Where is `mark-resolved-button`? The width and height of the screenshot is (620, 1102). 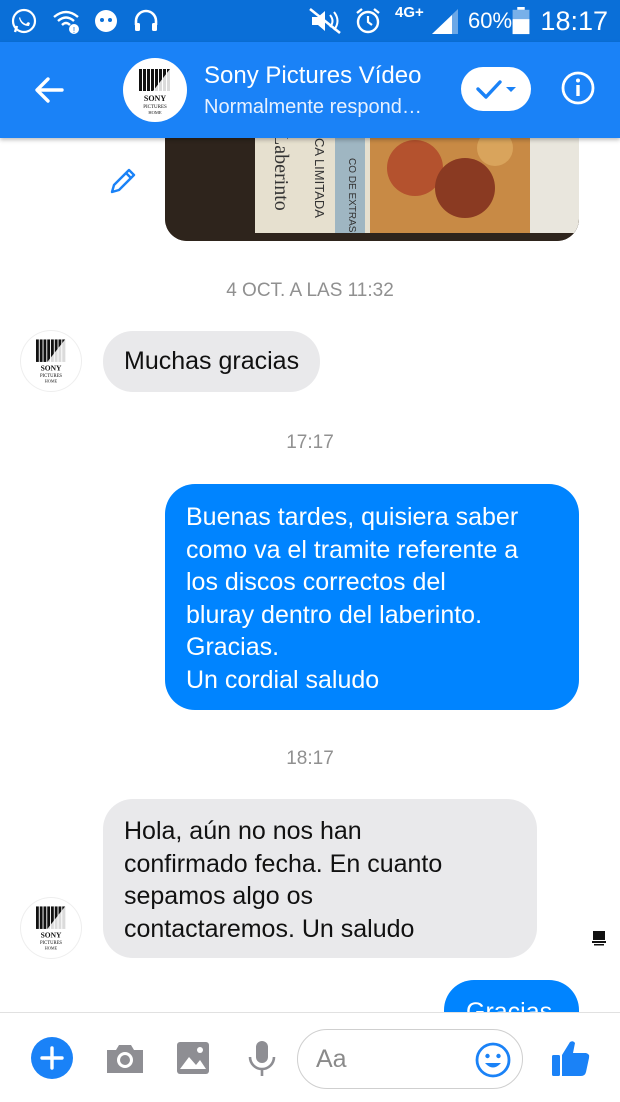 mark-resolved-button is located at coordinates (496, 89).